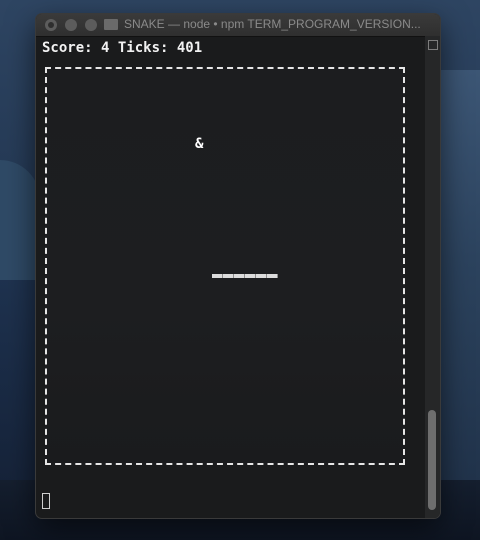  What do you see at coordinates (245, 276) in the screenshot?
I see `snake-body` at bounding box center [245, 276].